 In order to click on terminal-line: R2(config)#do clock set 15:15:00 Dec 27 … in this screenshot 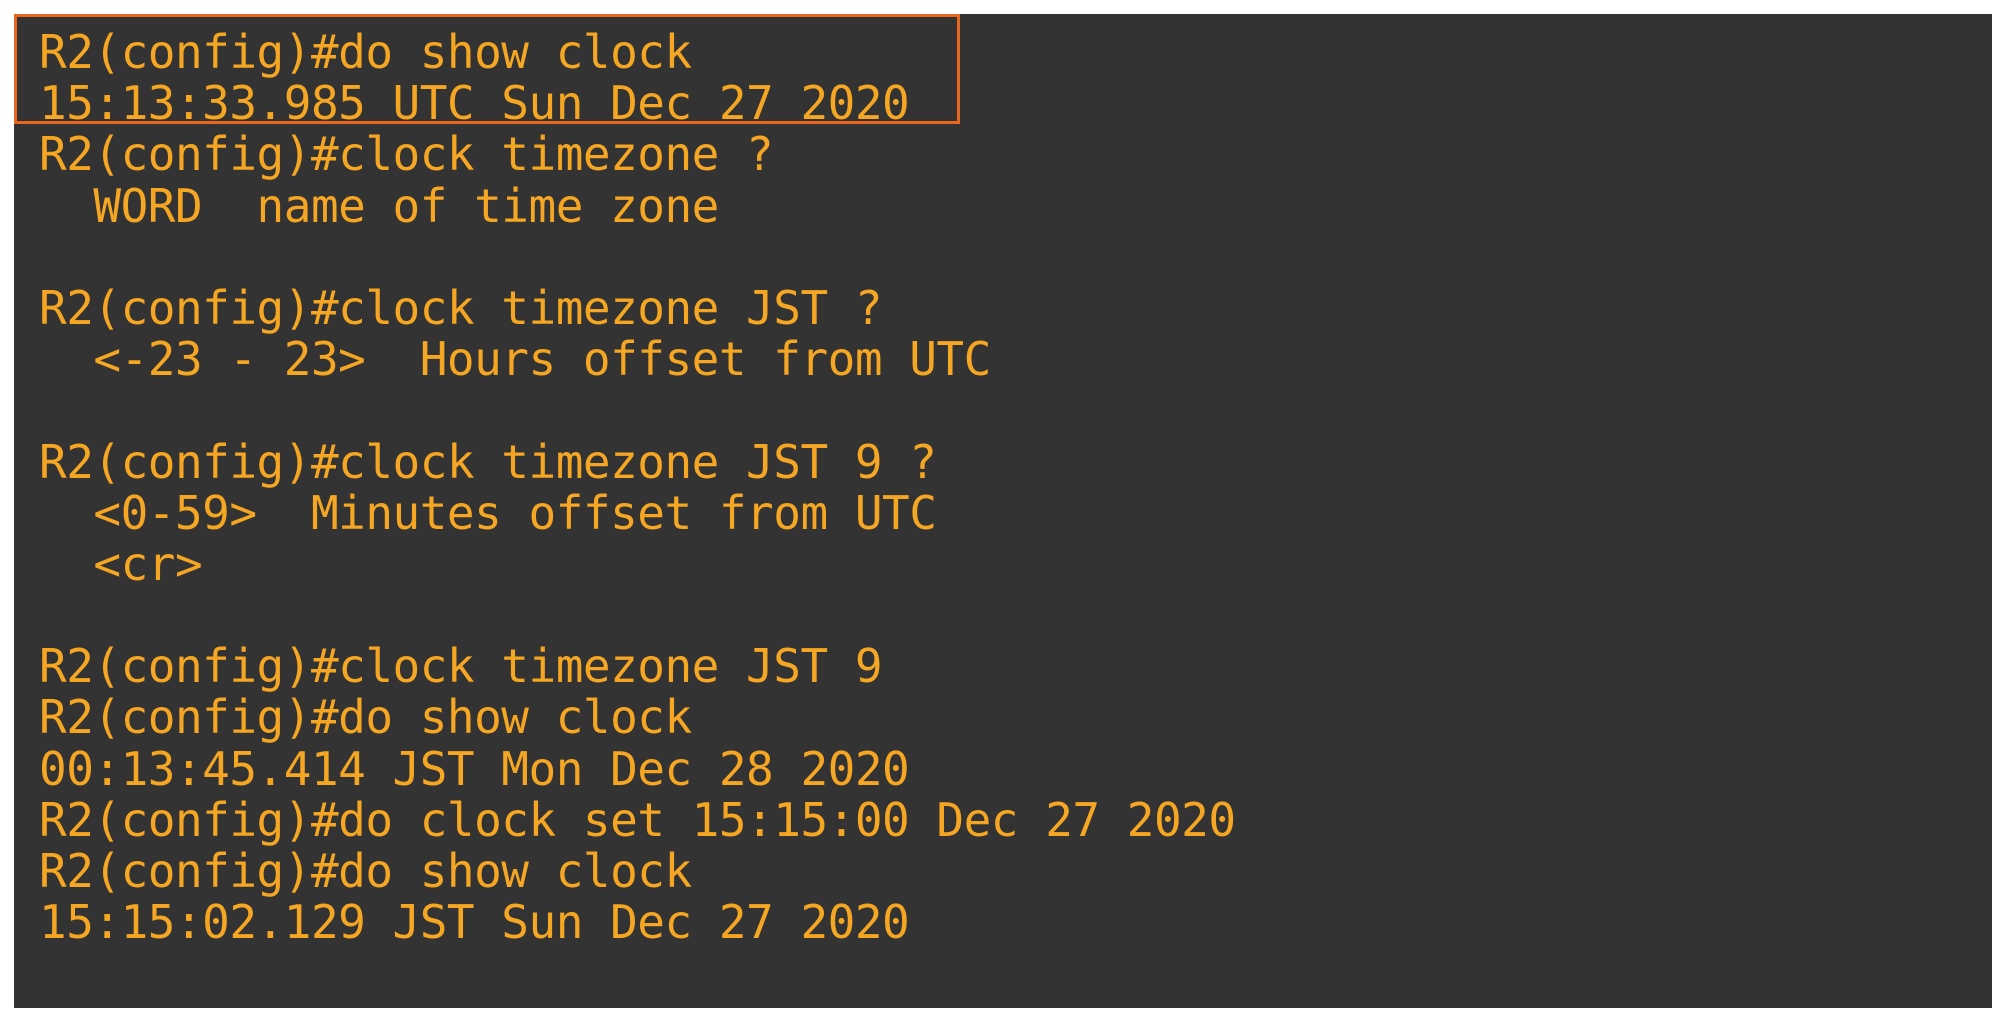, I will do `click(637, 819)`.